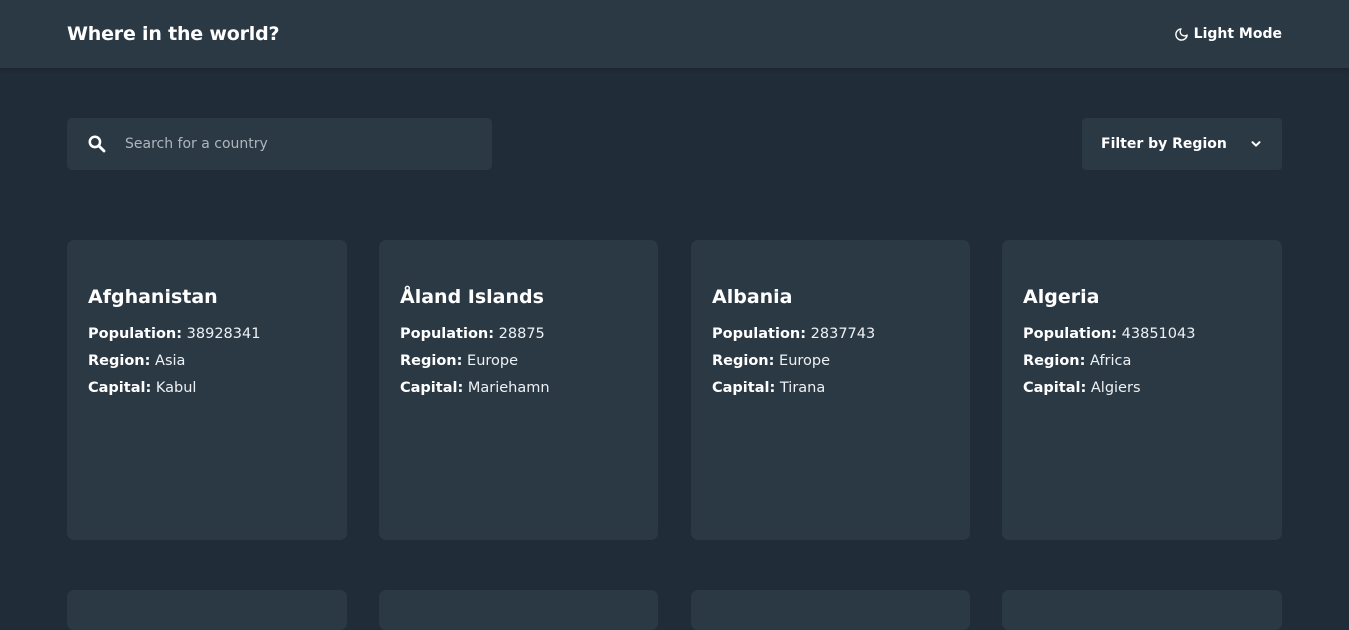  Describe the element at coordinates (472, 297) in the screenshot. I see `country-name: Åland Islands` at that location.